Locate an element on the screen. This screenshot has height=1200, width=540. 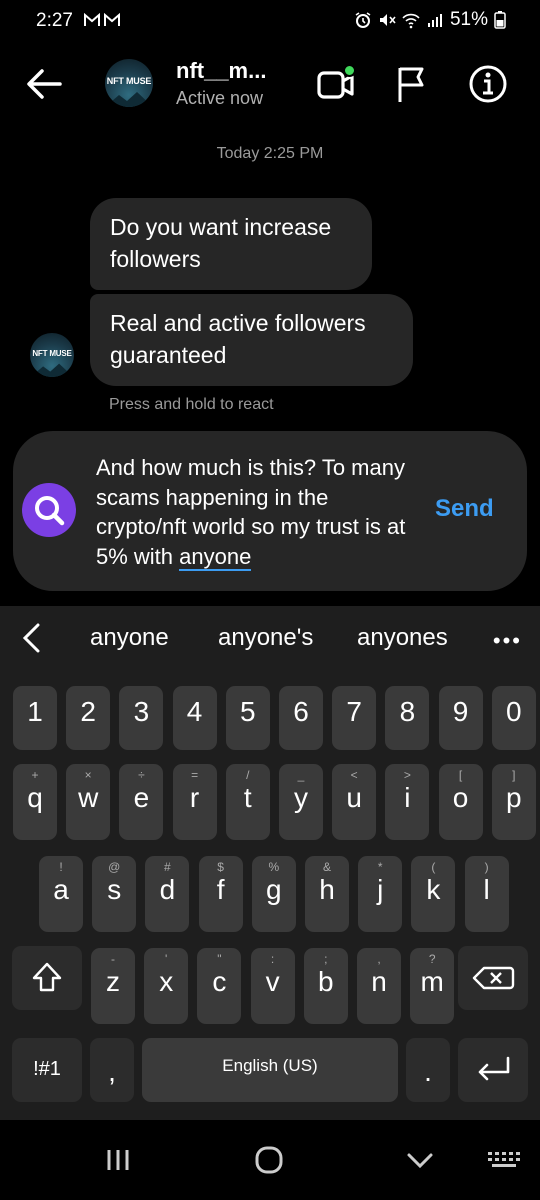
key-f: $ f is located at coordinates (220, 894).